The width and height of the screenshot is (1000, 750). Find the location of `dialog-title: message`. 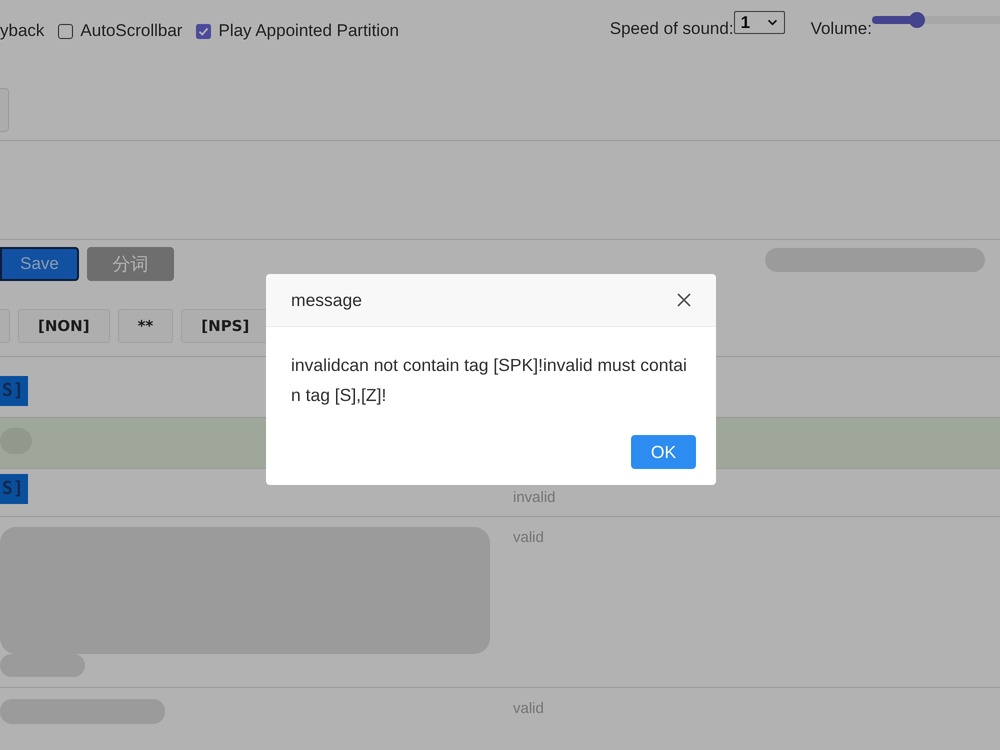

dialog-title: message is located at coordinates (326, 300).